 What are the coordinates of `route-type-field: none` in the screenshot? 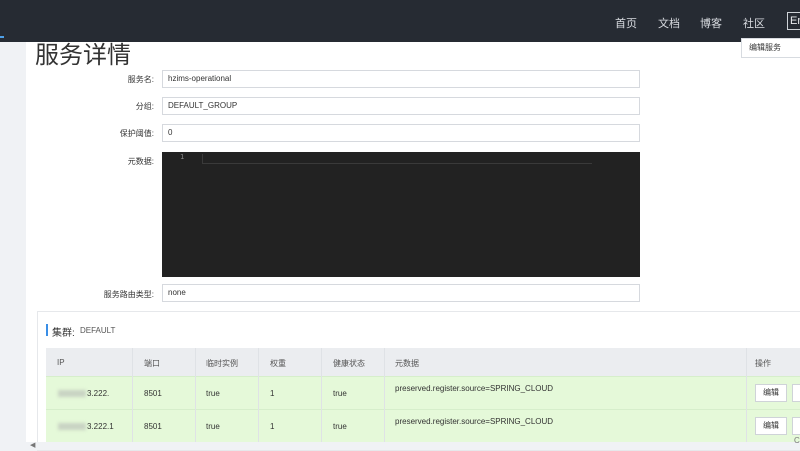 It's located at (401, 293).